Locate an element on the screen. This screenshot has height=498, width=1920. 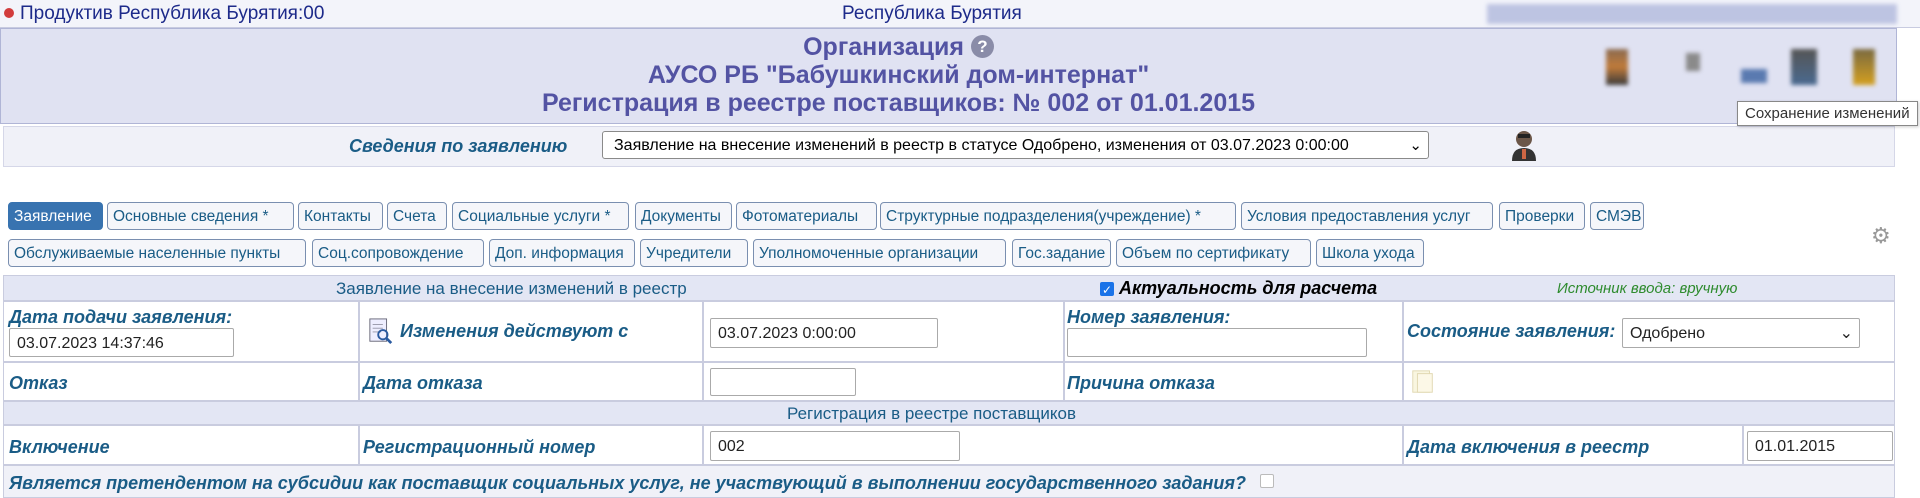
refusal-label: Отказ is located at coordinates (38, 383).